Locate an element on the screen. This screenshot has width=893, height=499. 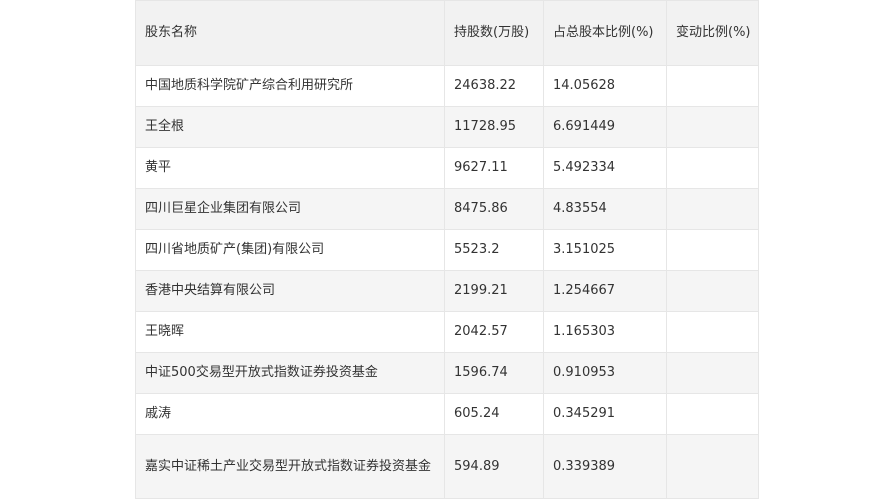
table-row: 王全根 11728.95 6.691449 is located at coordinates (447, 127).